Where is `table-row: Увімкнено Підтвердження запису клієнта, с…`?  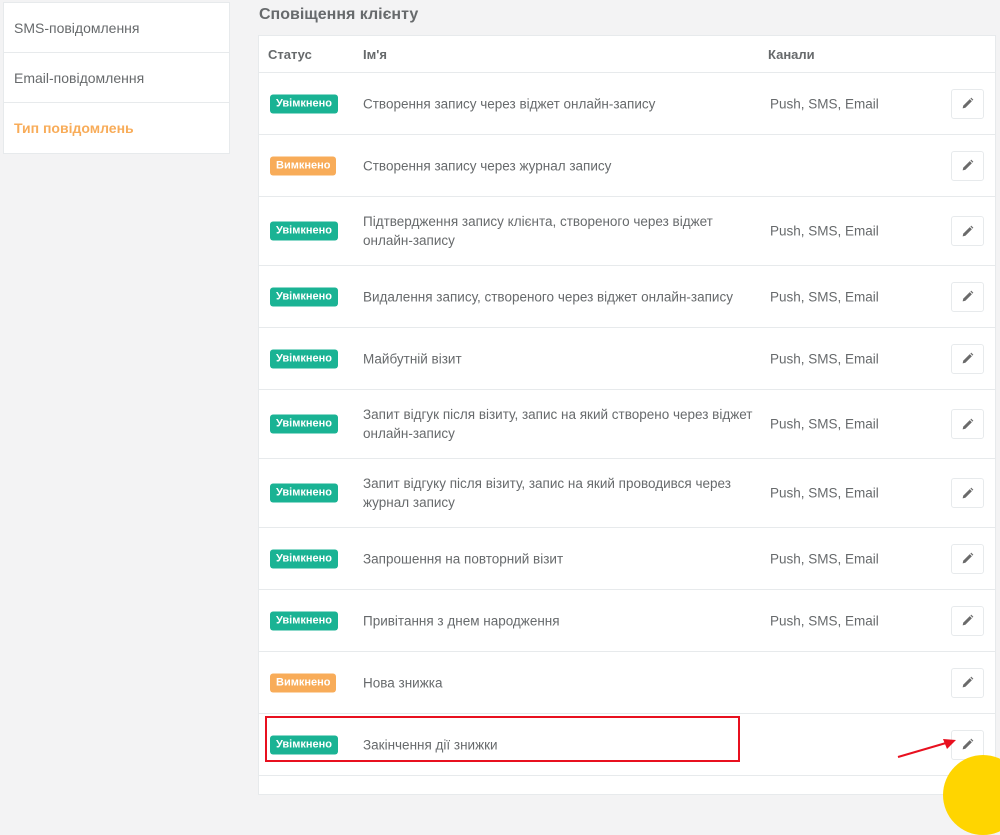 table-row: Увімкнено Підтвердження запису клієнта, с… is located at coordinates (627, 231).